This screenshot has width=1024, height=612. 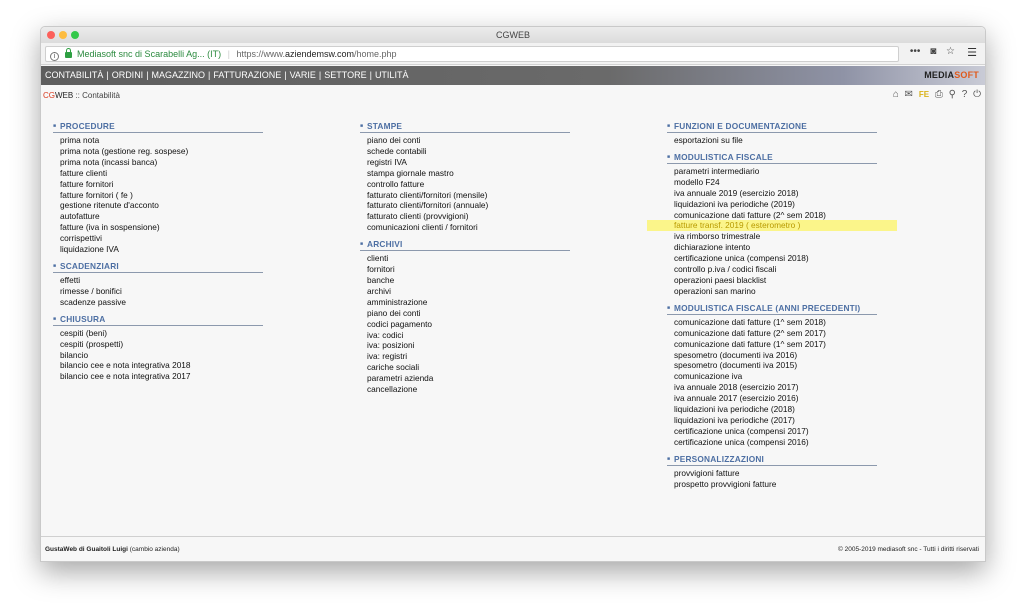 What do you see at coordinates (155, 549) in the screenshot?
I see `change-company-link: (cambio azienda)` at bounding box center [155, 549].